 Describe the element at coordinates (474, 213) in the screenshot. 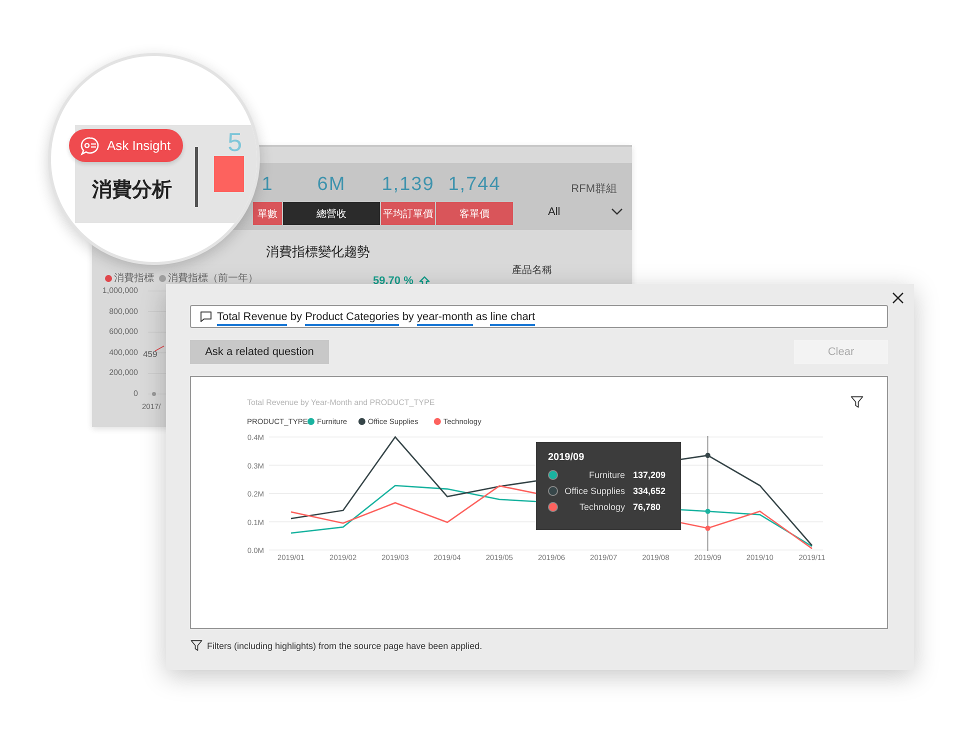

I see `kpi-tab: 客單價` at that location.